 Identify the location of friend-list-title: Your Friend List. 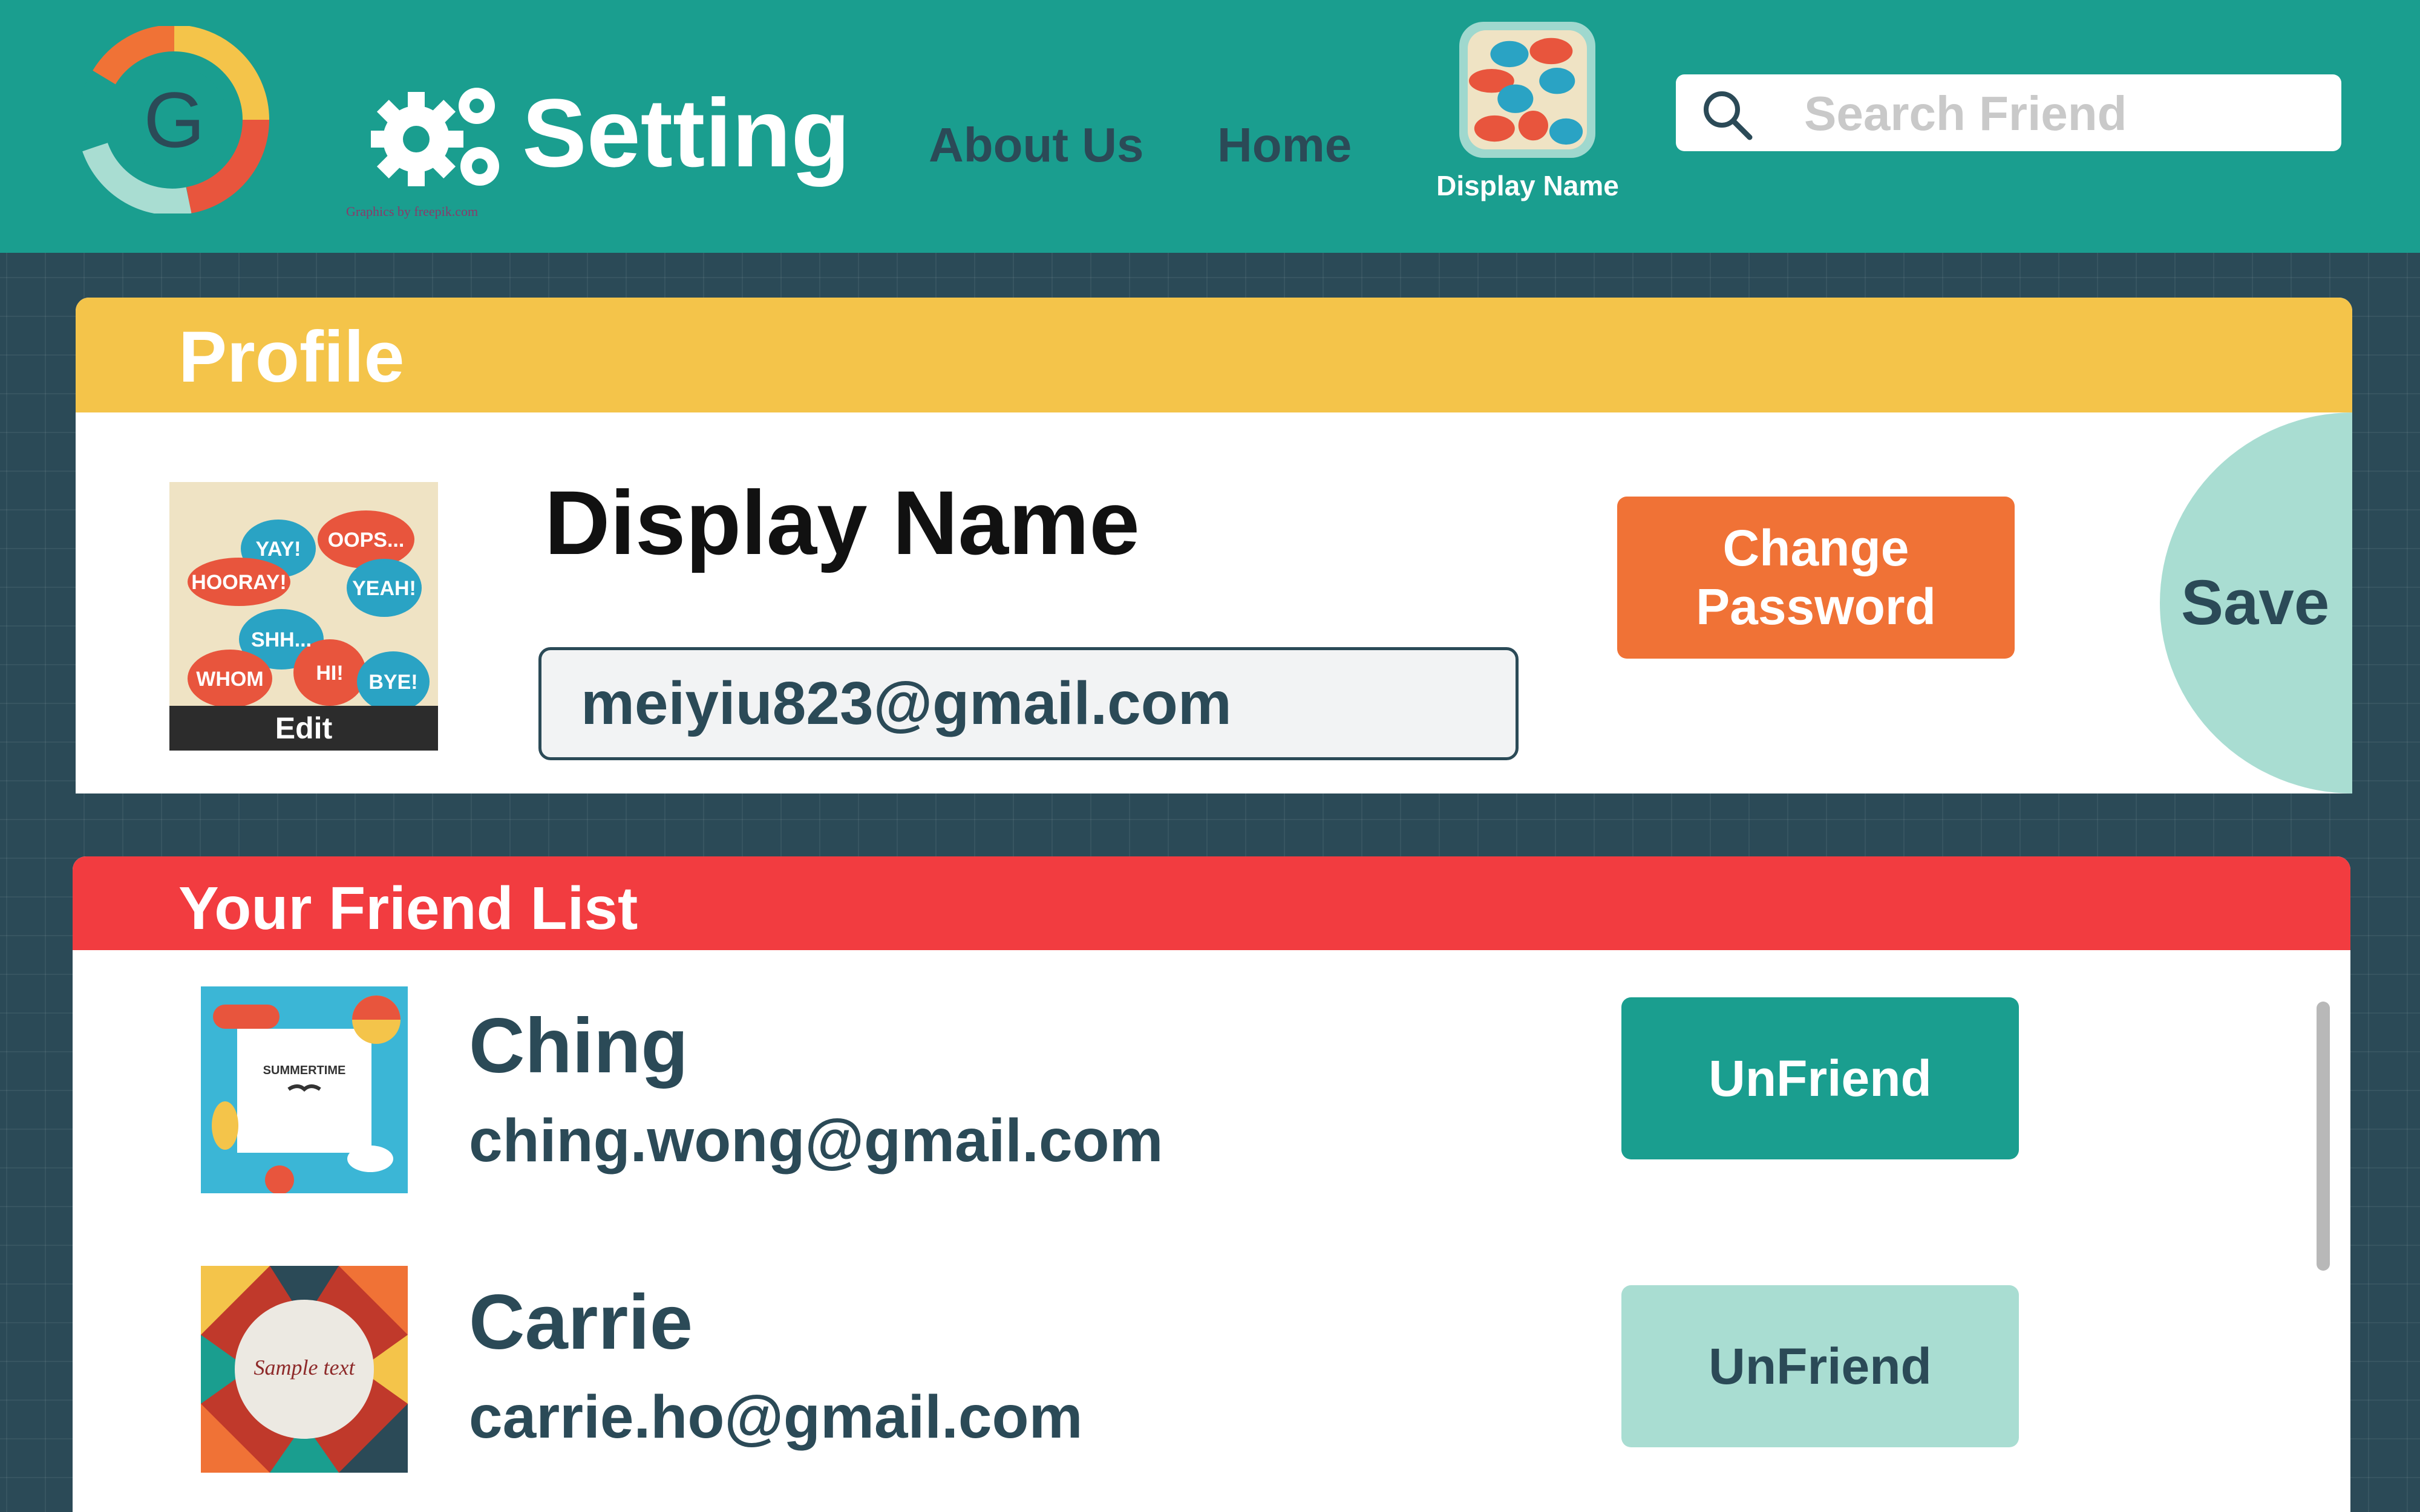
(408, 909).